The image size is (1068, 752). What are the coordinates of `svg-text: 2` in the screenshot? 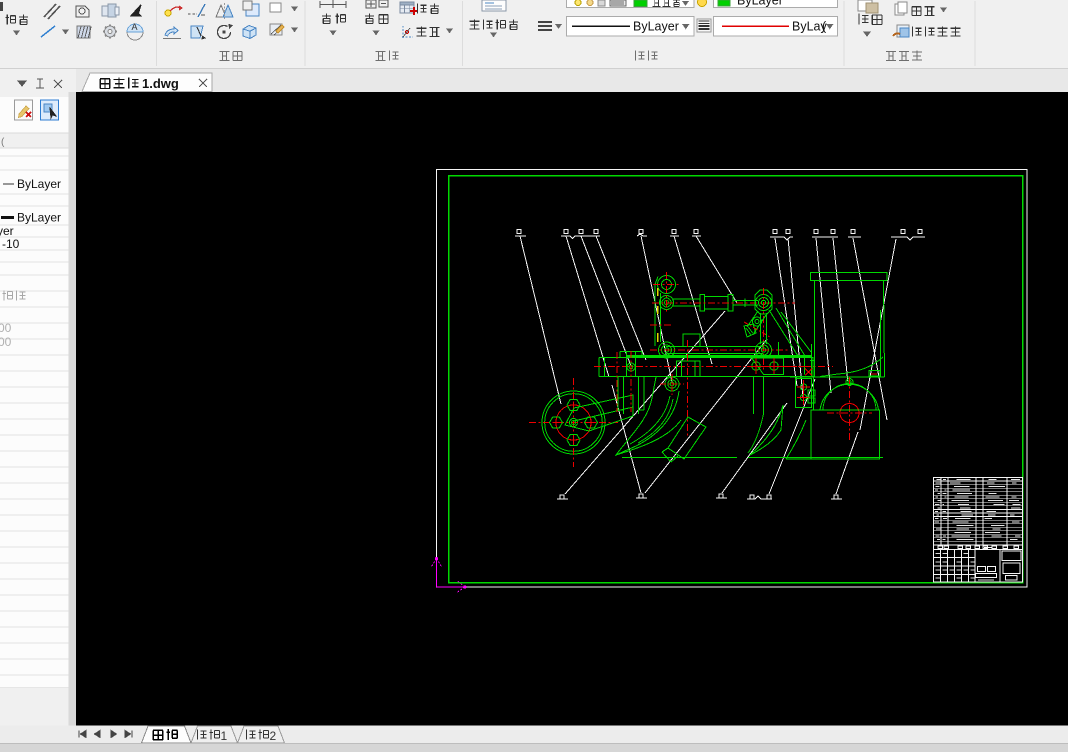 It's located at (273, 736).